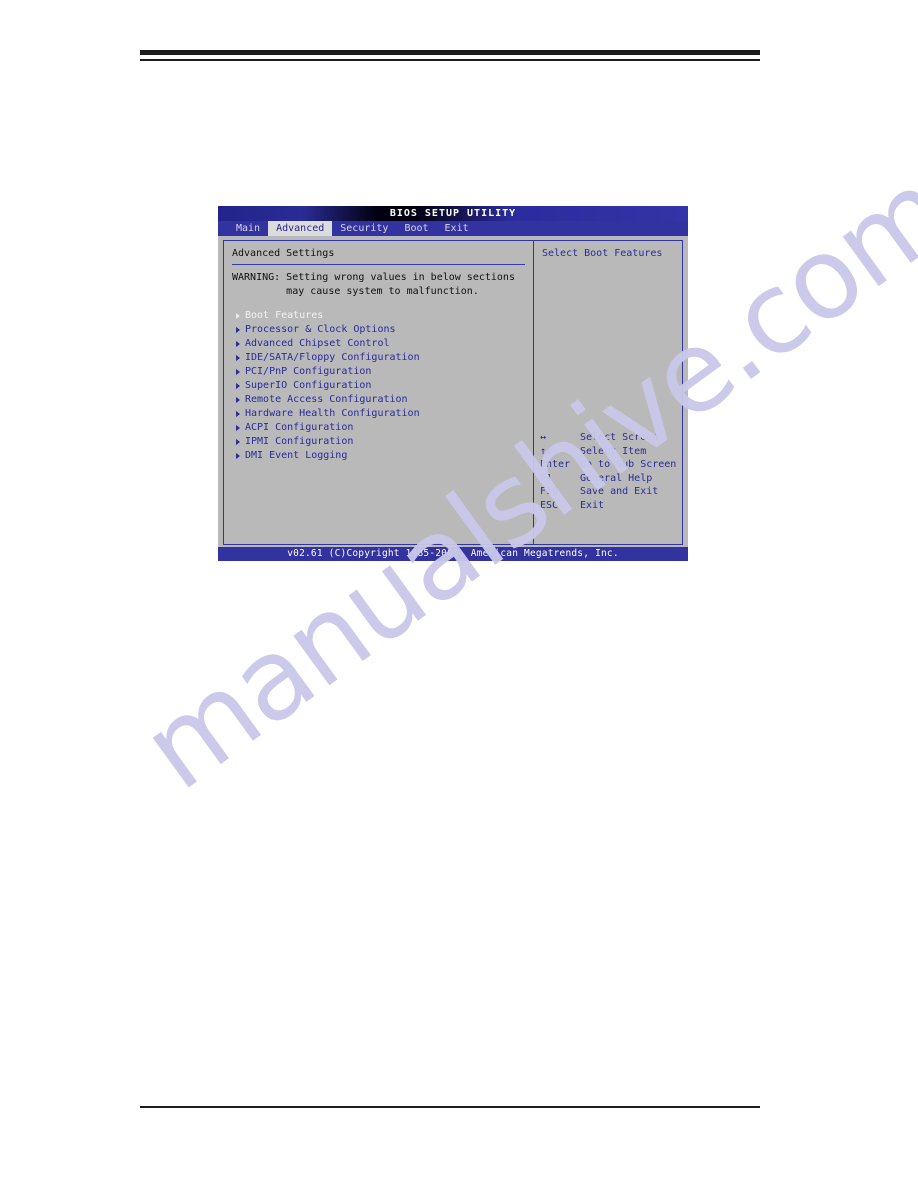  Describe the element at coordinates (619, 491) in the screenshot. I see `legend-label: Save and Exit` at that location.